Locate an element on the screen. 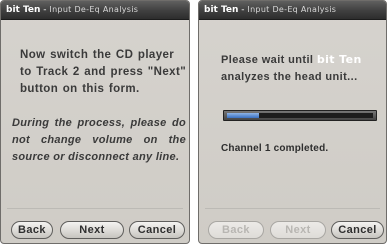 The height and width of the screenshot is (244, 387). wait-brand: bit Ten is located at coordinates (339, 59).